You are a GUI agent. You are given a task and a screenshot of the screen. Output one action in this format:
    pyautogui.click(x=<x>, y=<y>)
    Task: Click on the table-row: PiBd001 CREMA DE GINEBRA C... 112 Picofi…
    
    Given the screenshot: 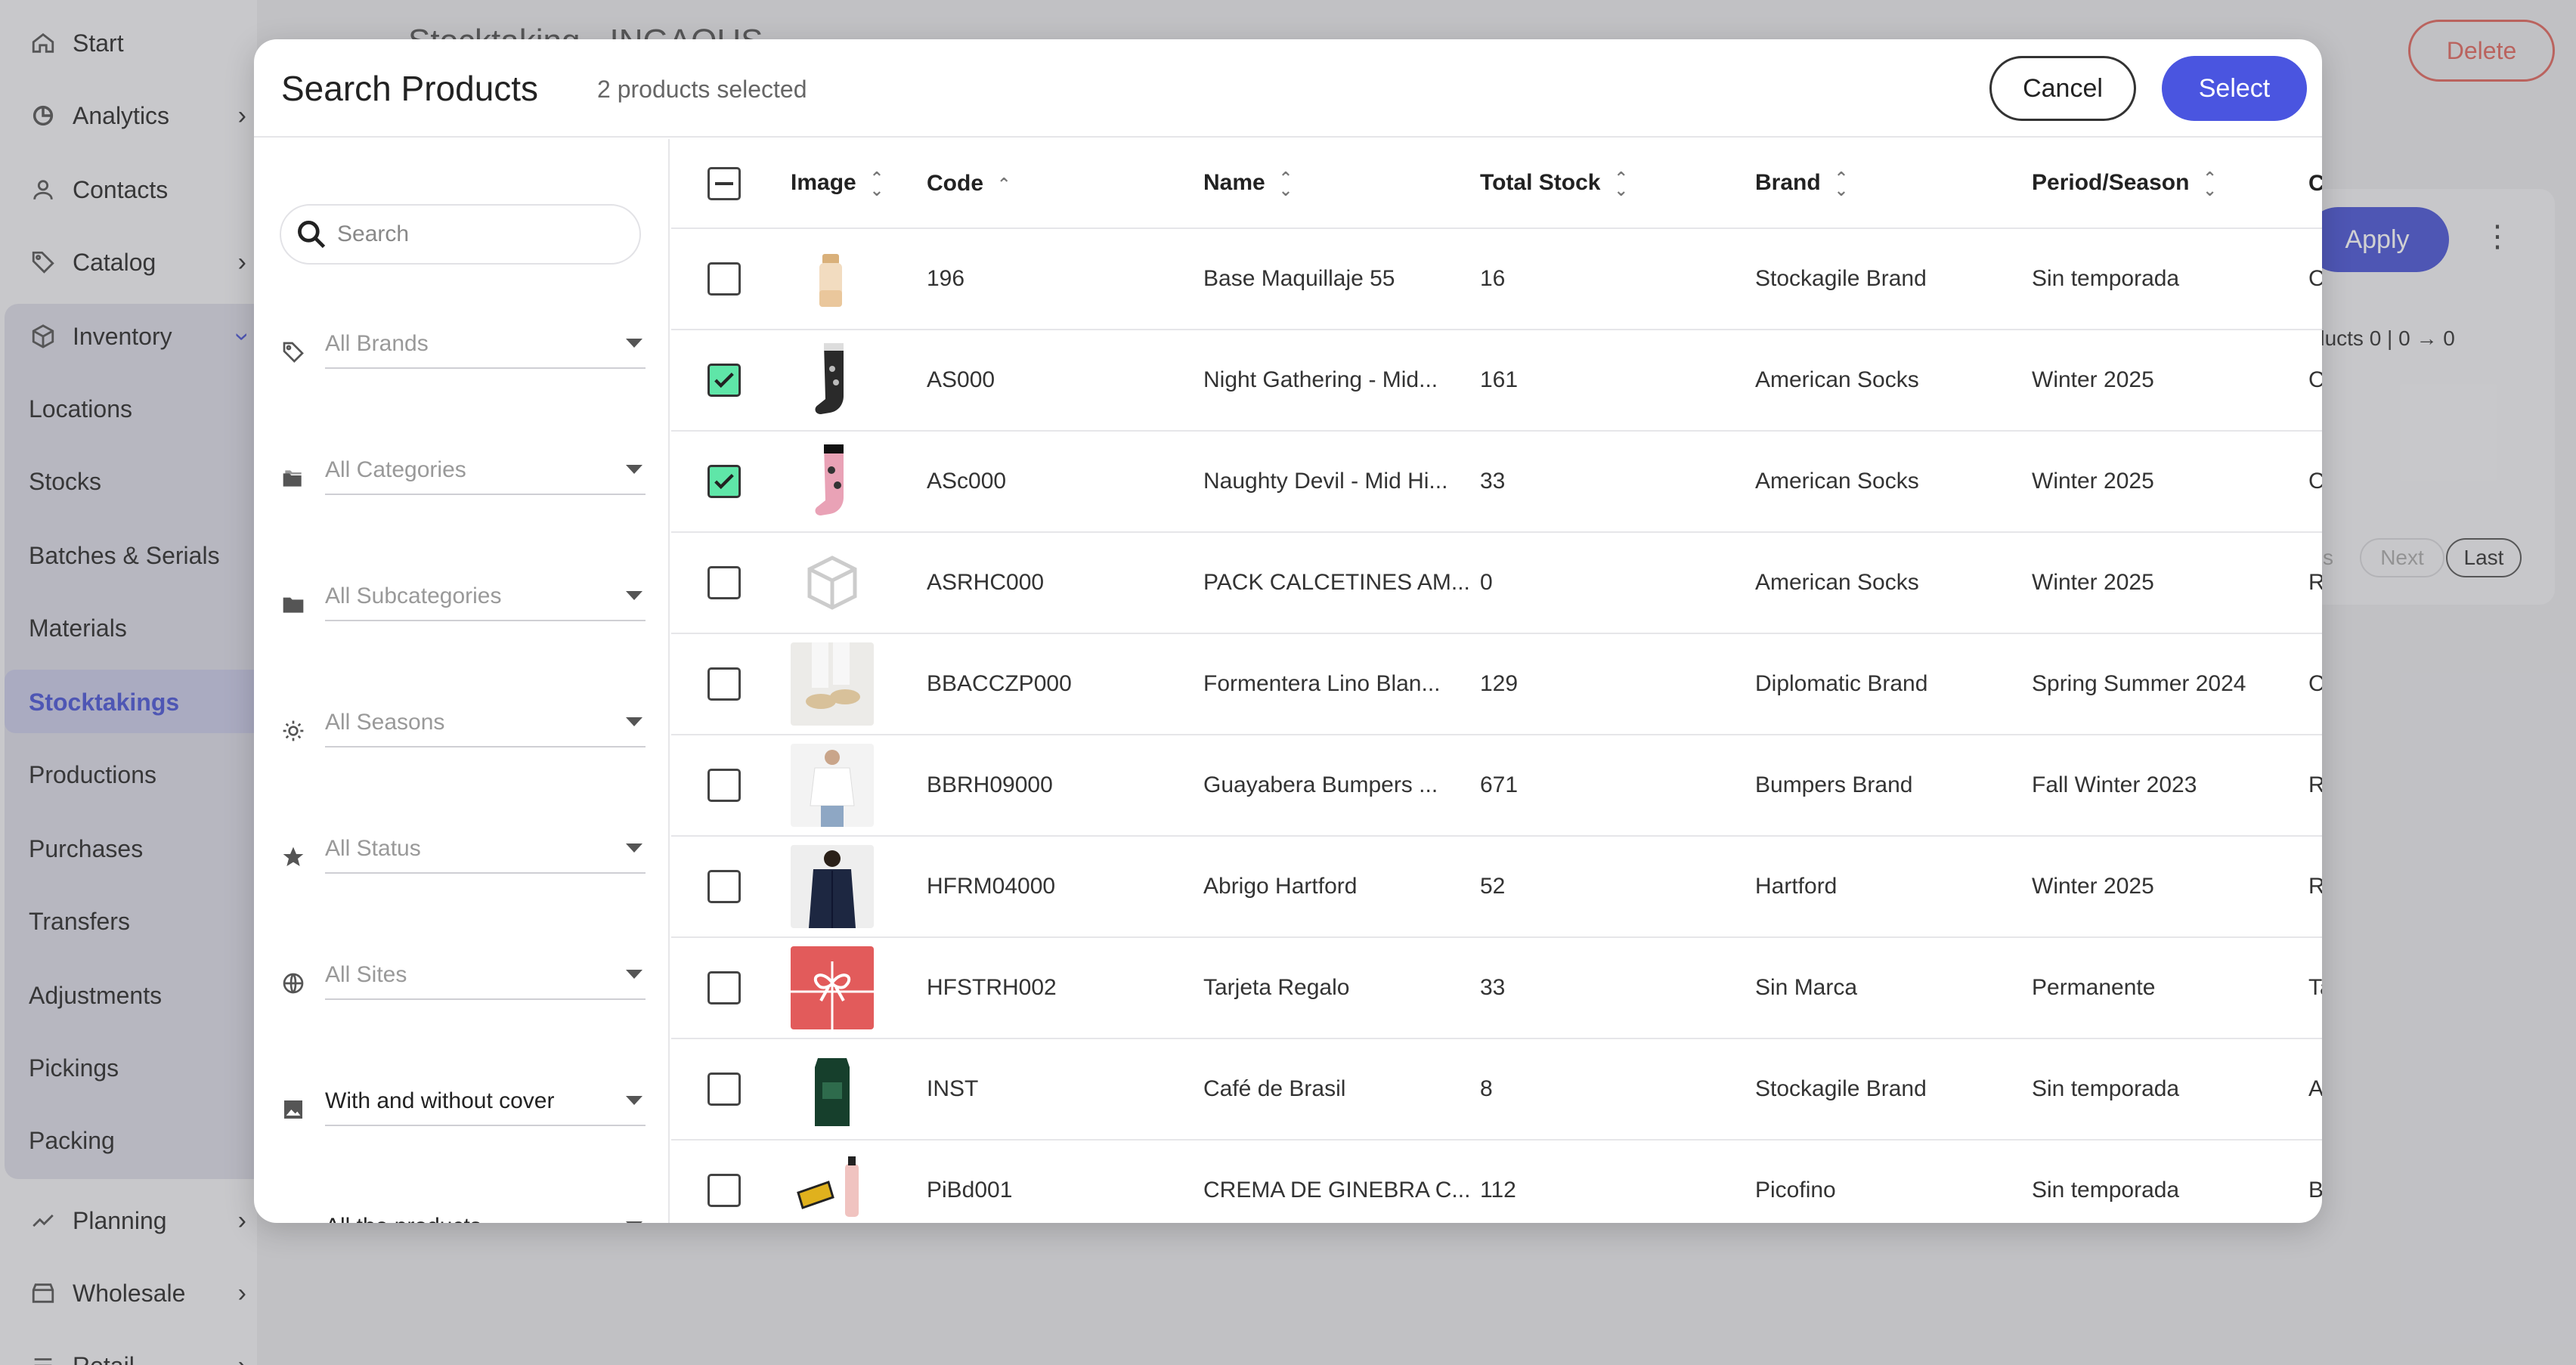 What is the action you would take?
    pyautogui.click(x=1496, y=1181)
    